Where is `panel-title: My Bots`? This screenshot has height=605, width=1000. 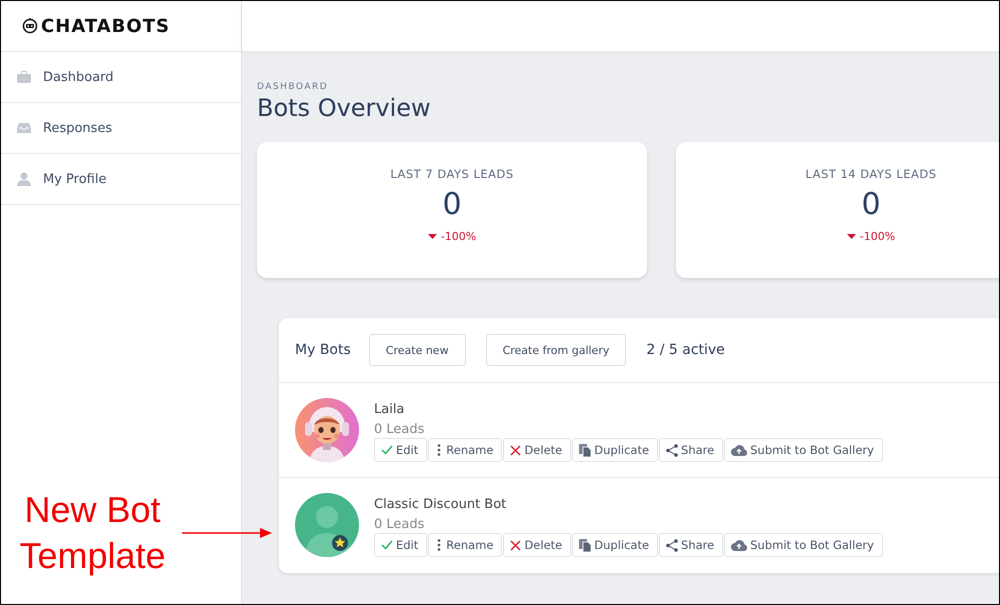
panel-title: My Bots is located at coordinates (323, 350).